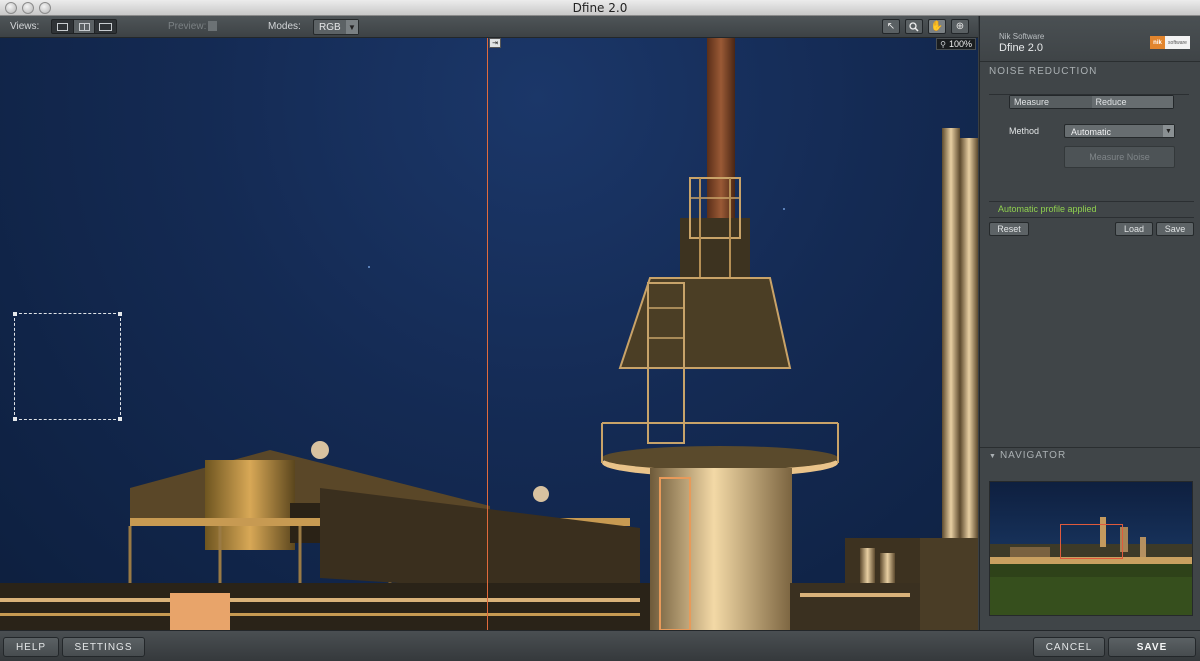  I want to click on tab-measure: Measure, so click(1051, 102).